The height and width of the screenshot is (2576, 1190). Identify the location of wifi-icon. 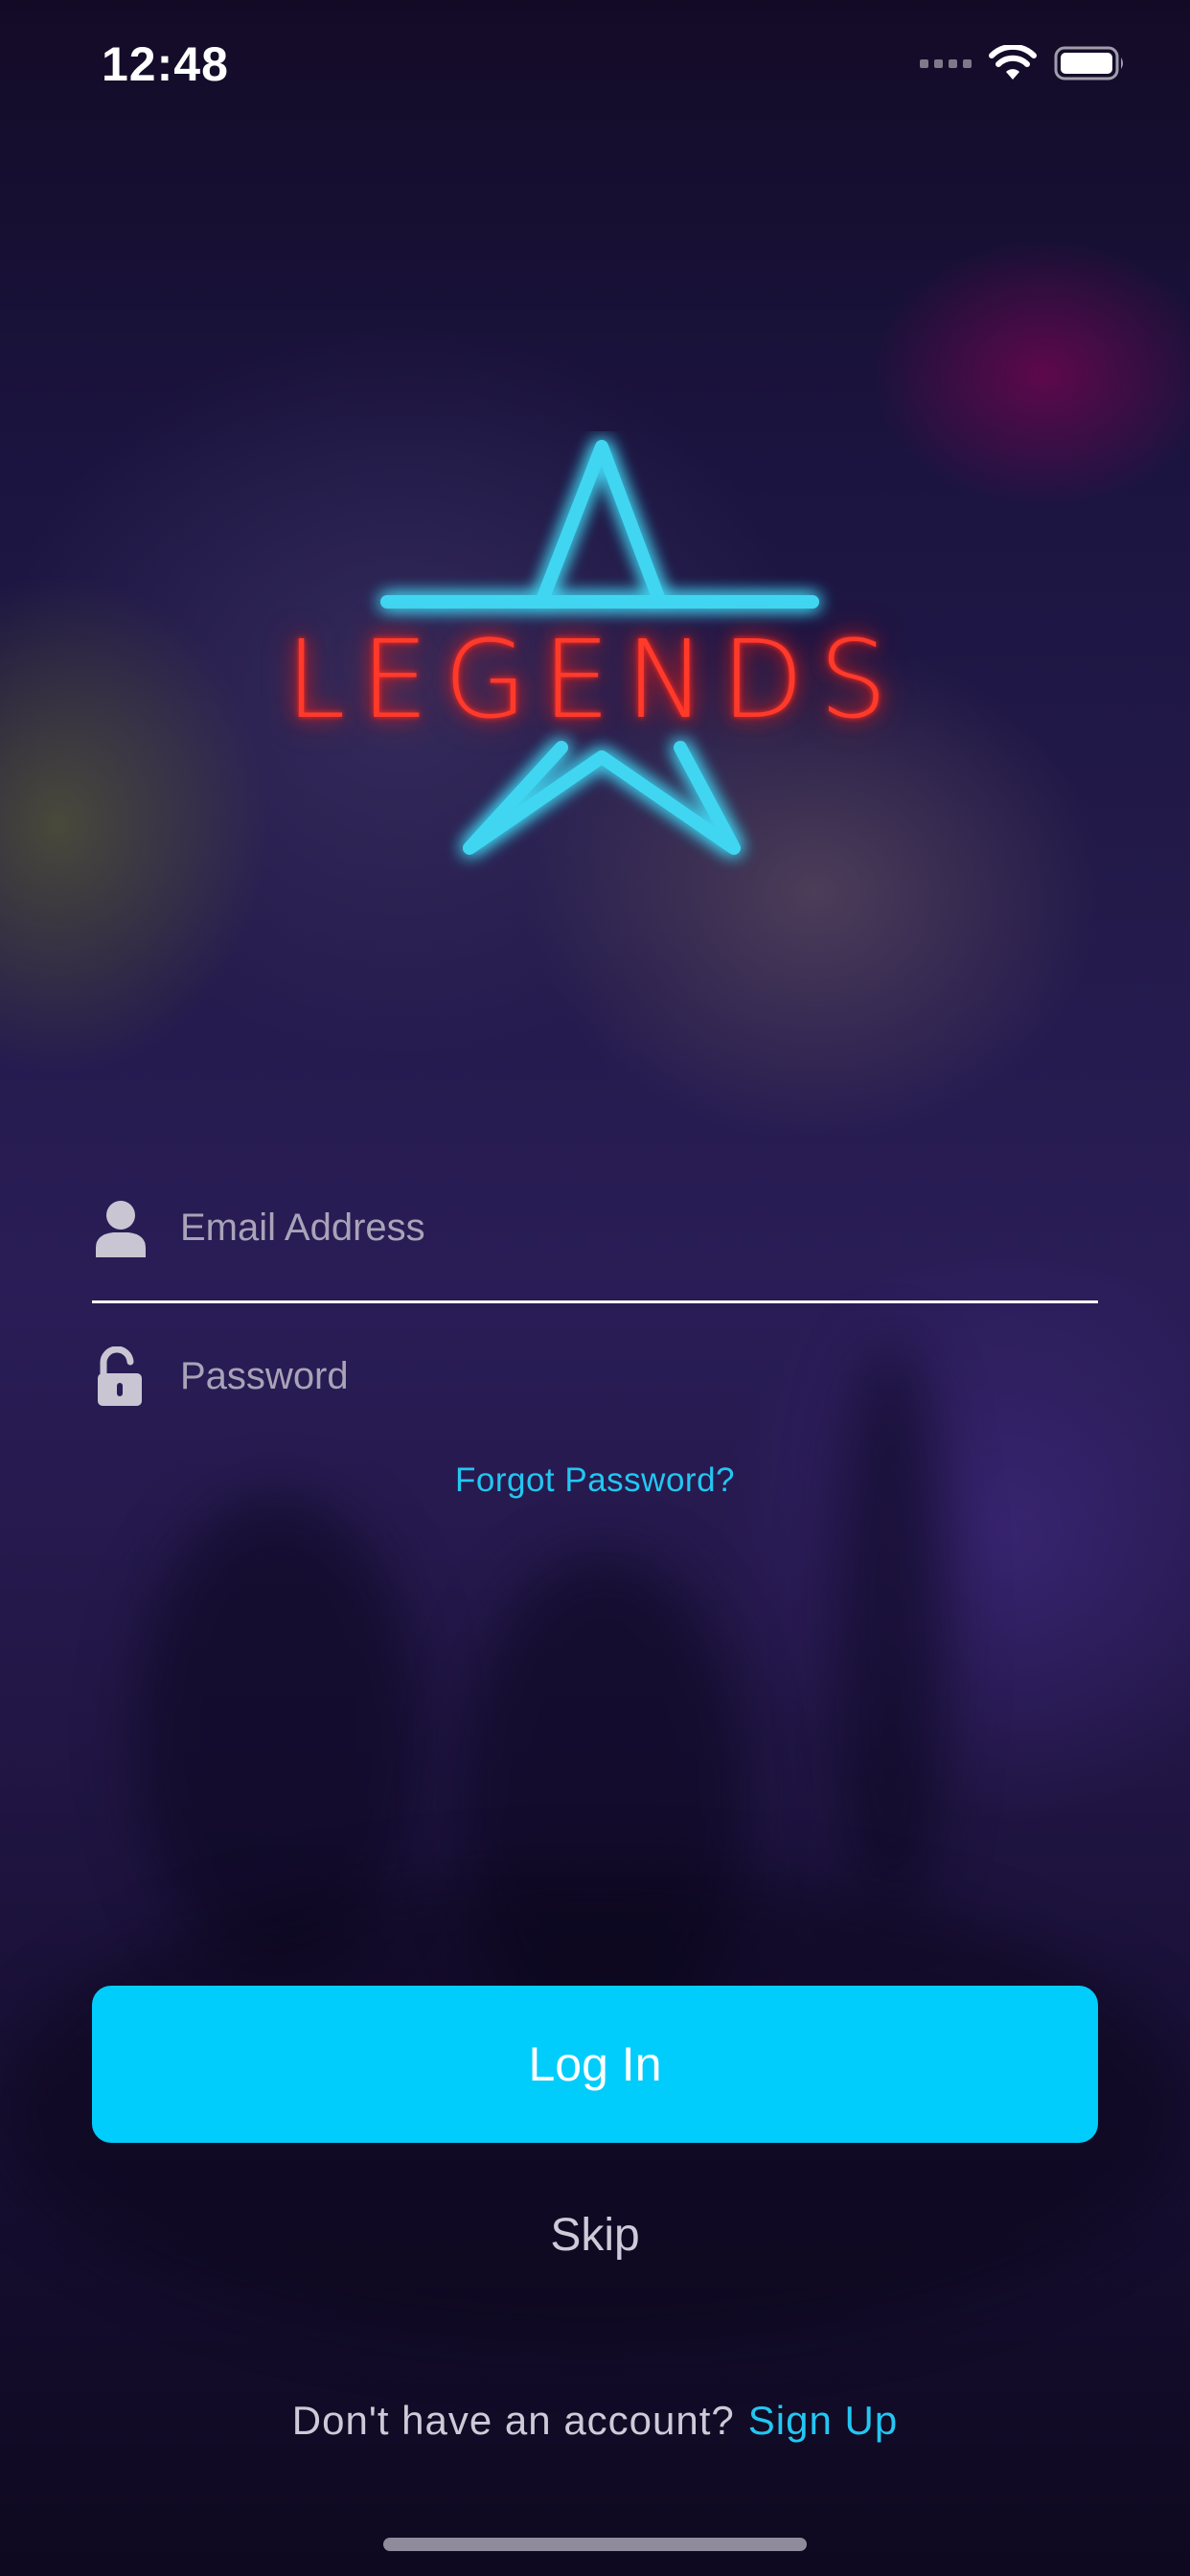
(1013, 63).